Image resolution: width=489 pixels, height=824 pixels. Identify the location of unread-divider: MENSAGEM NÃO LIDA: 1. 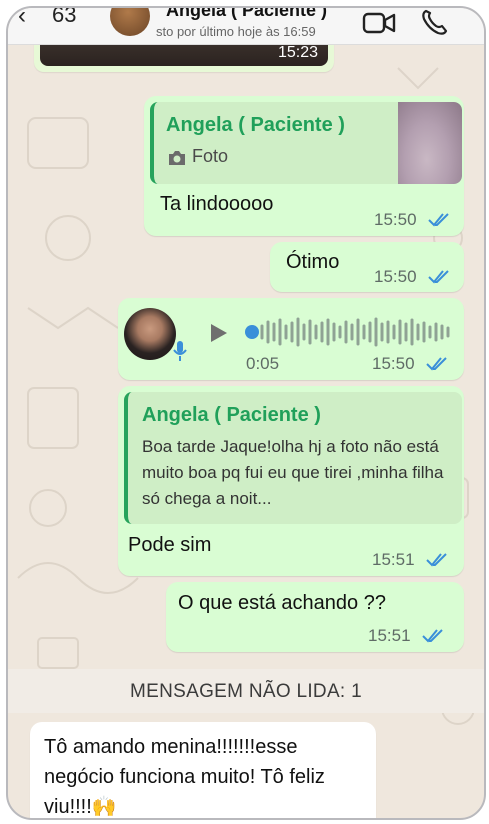
(246, 691).